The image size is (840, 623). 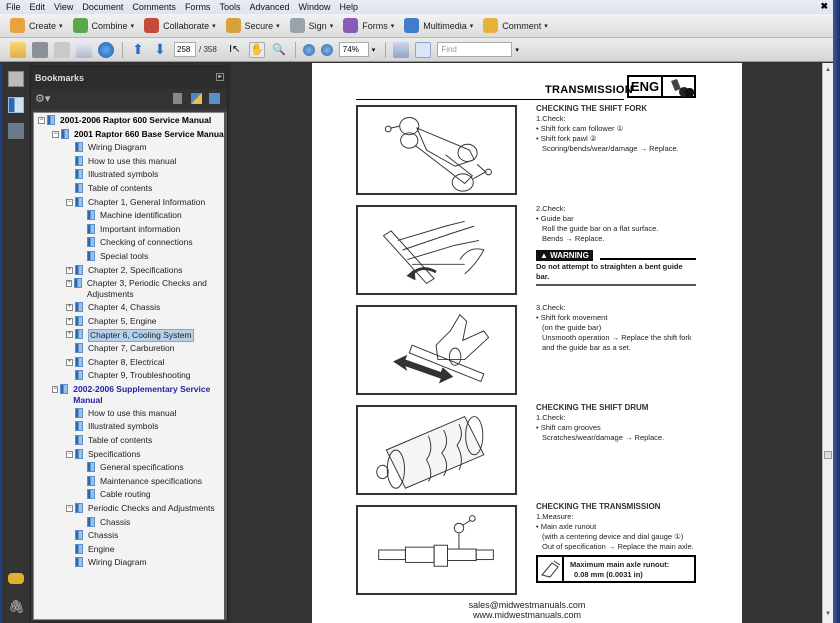 What do you see at coordinates (84, 49) in the screenshot?
I see `email-icon` at bounding box center [84, 49].